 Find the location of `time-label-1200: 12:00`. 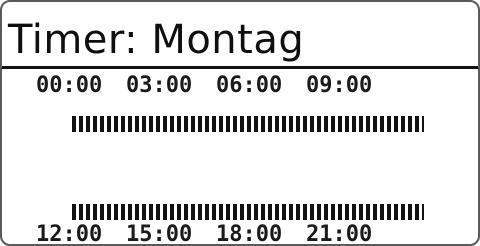

time-label-1200: 12:00 is located at coordinates (69, 234).